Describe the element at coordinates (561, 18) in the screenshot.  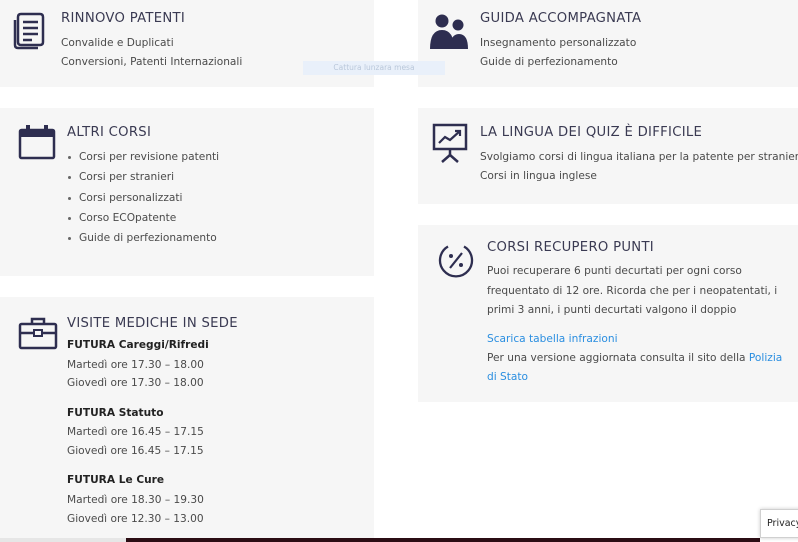
I see `card-title: GUIDA ACCOMPAGNATA` at that location.